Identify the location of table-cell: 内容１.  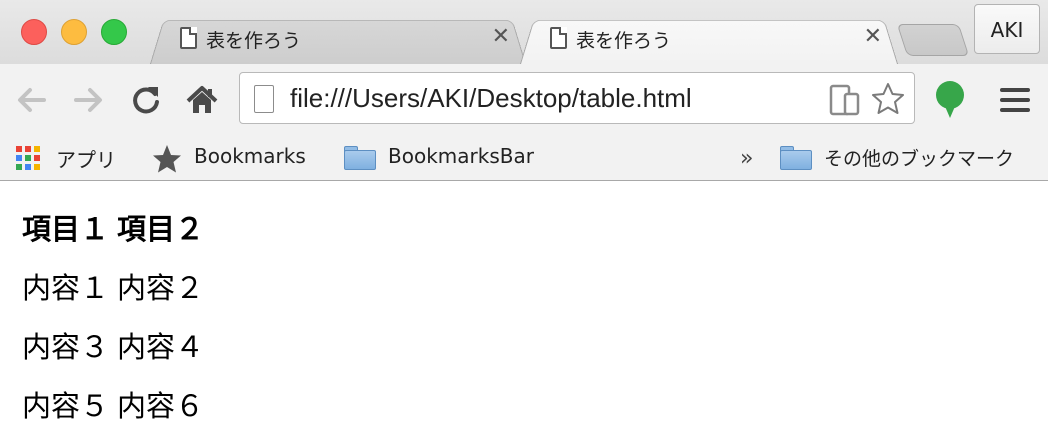
(66, 288).